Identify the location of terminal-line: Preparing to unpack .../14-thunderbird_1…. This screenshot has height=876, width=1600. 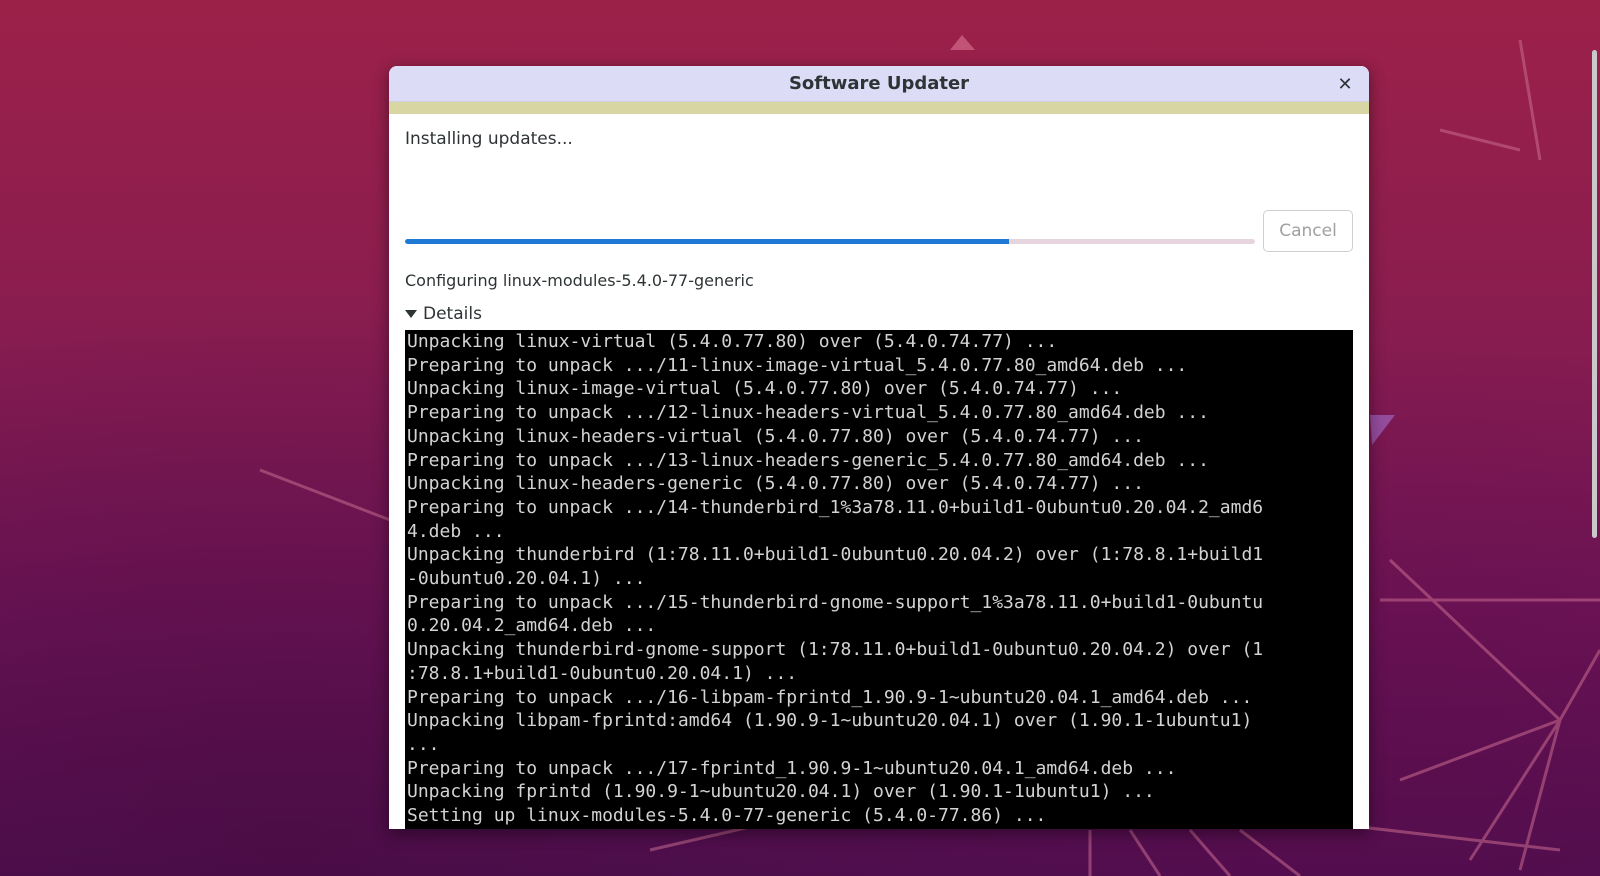
(835, 507).